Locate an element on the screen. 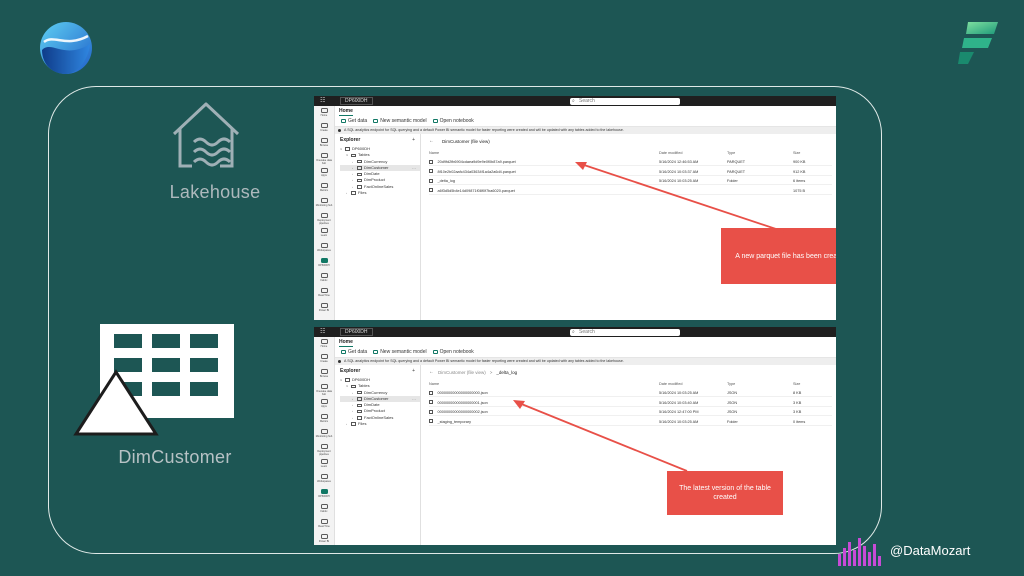 This screenshot has height=576, width=1024. notebook-icon is located at coordinates (435, 121).